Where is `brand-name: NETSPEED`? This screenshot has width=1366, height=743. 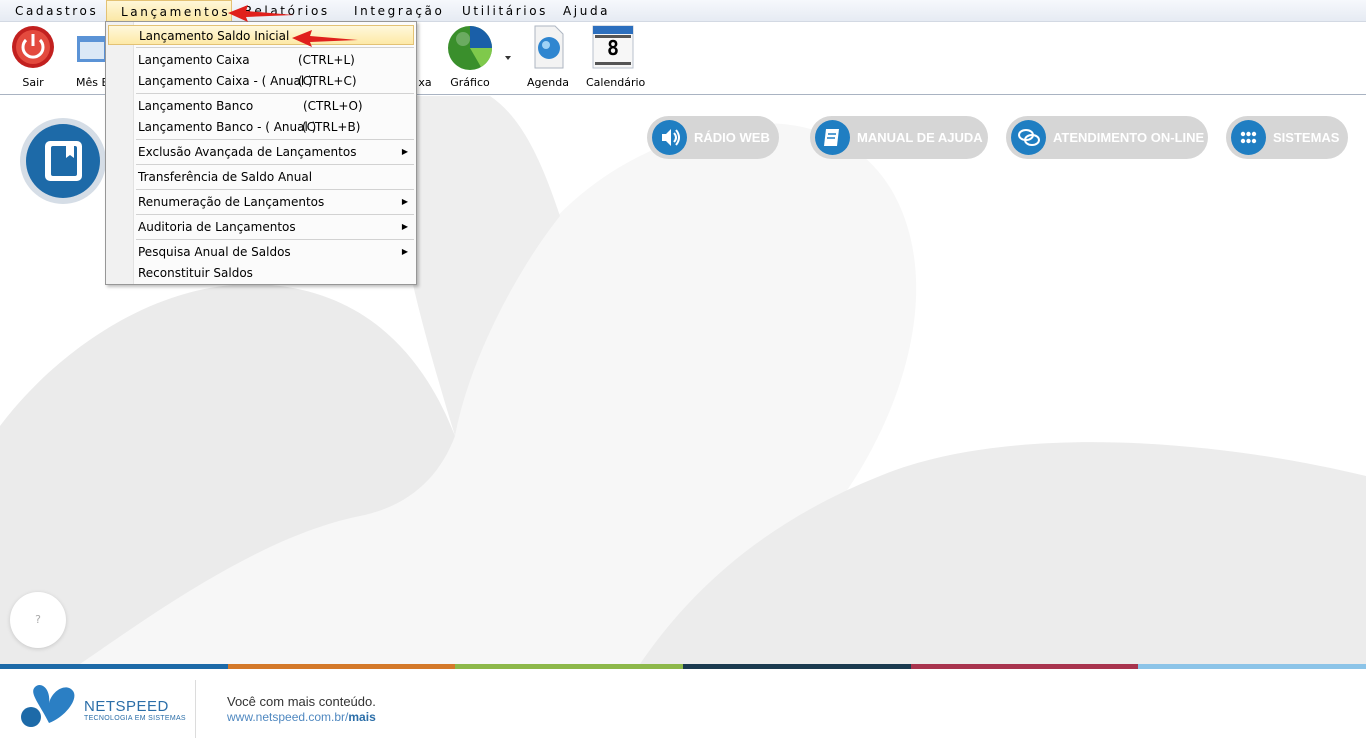
brand-name: NETSPEED is located at coordinates (126, 706).